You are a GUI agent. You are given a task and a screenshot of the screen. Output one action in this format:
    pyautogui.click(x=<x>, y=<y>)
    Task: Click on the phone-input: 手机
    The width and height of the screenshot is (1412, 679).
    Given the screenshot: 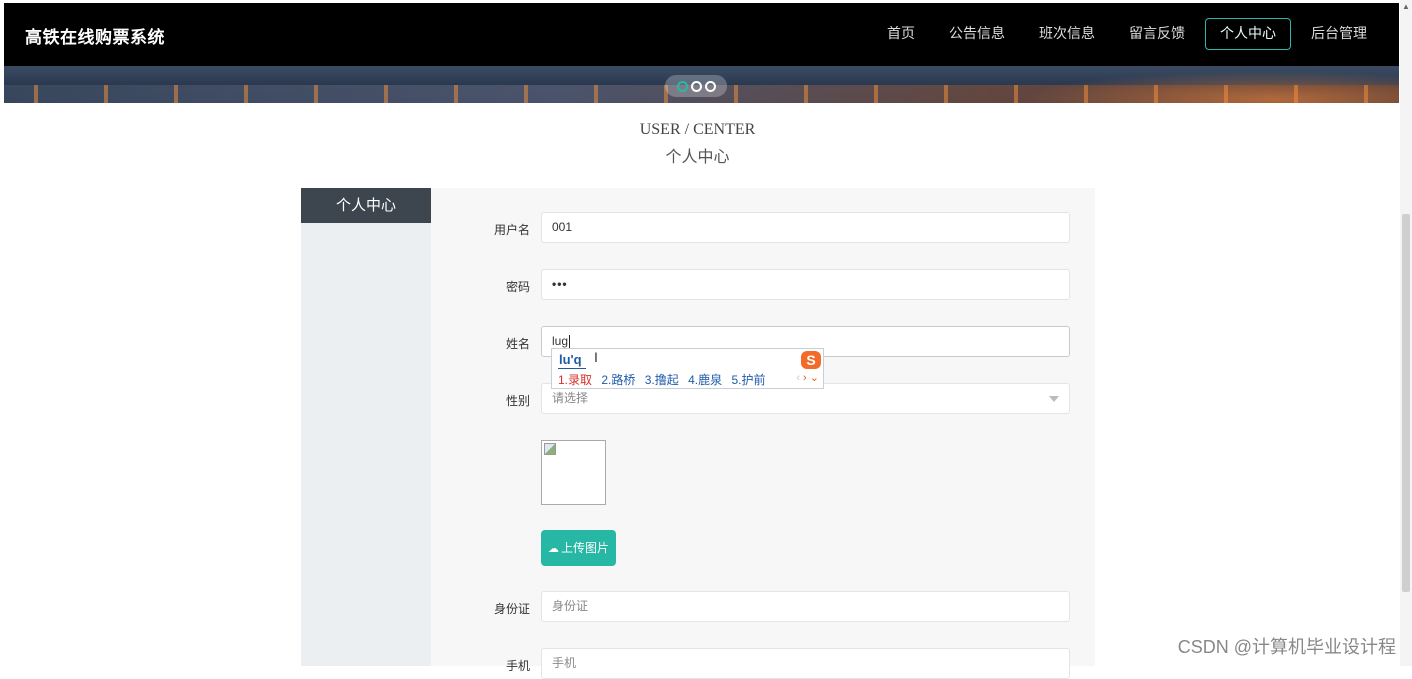 What is the action you would take?
    pyautogui.click(x=805, y=663)
    